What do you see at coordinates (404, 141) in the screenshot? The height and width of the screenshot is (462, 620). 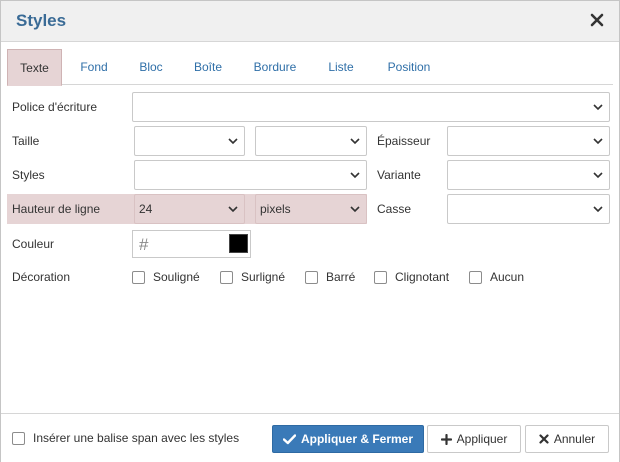 I see `weight-label: Épaisseur` at bounding box center [404, 141].